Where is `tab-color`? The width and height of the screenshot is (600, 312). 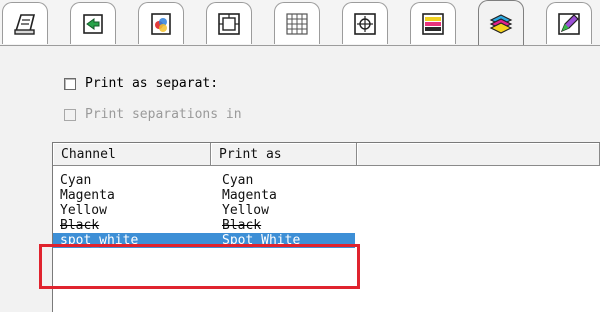
tab-color is located at coordinates (161, 23).